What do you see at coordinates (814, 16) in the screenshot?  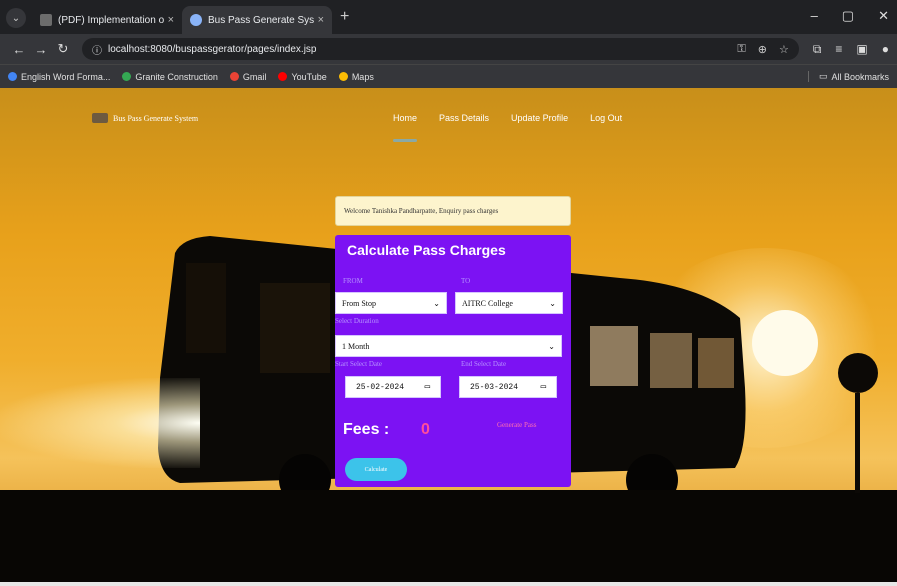 I see `minimize-button: –` at bounding box center [814, 16].